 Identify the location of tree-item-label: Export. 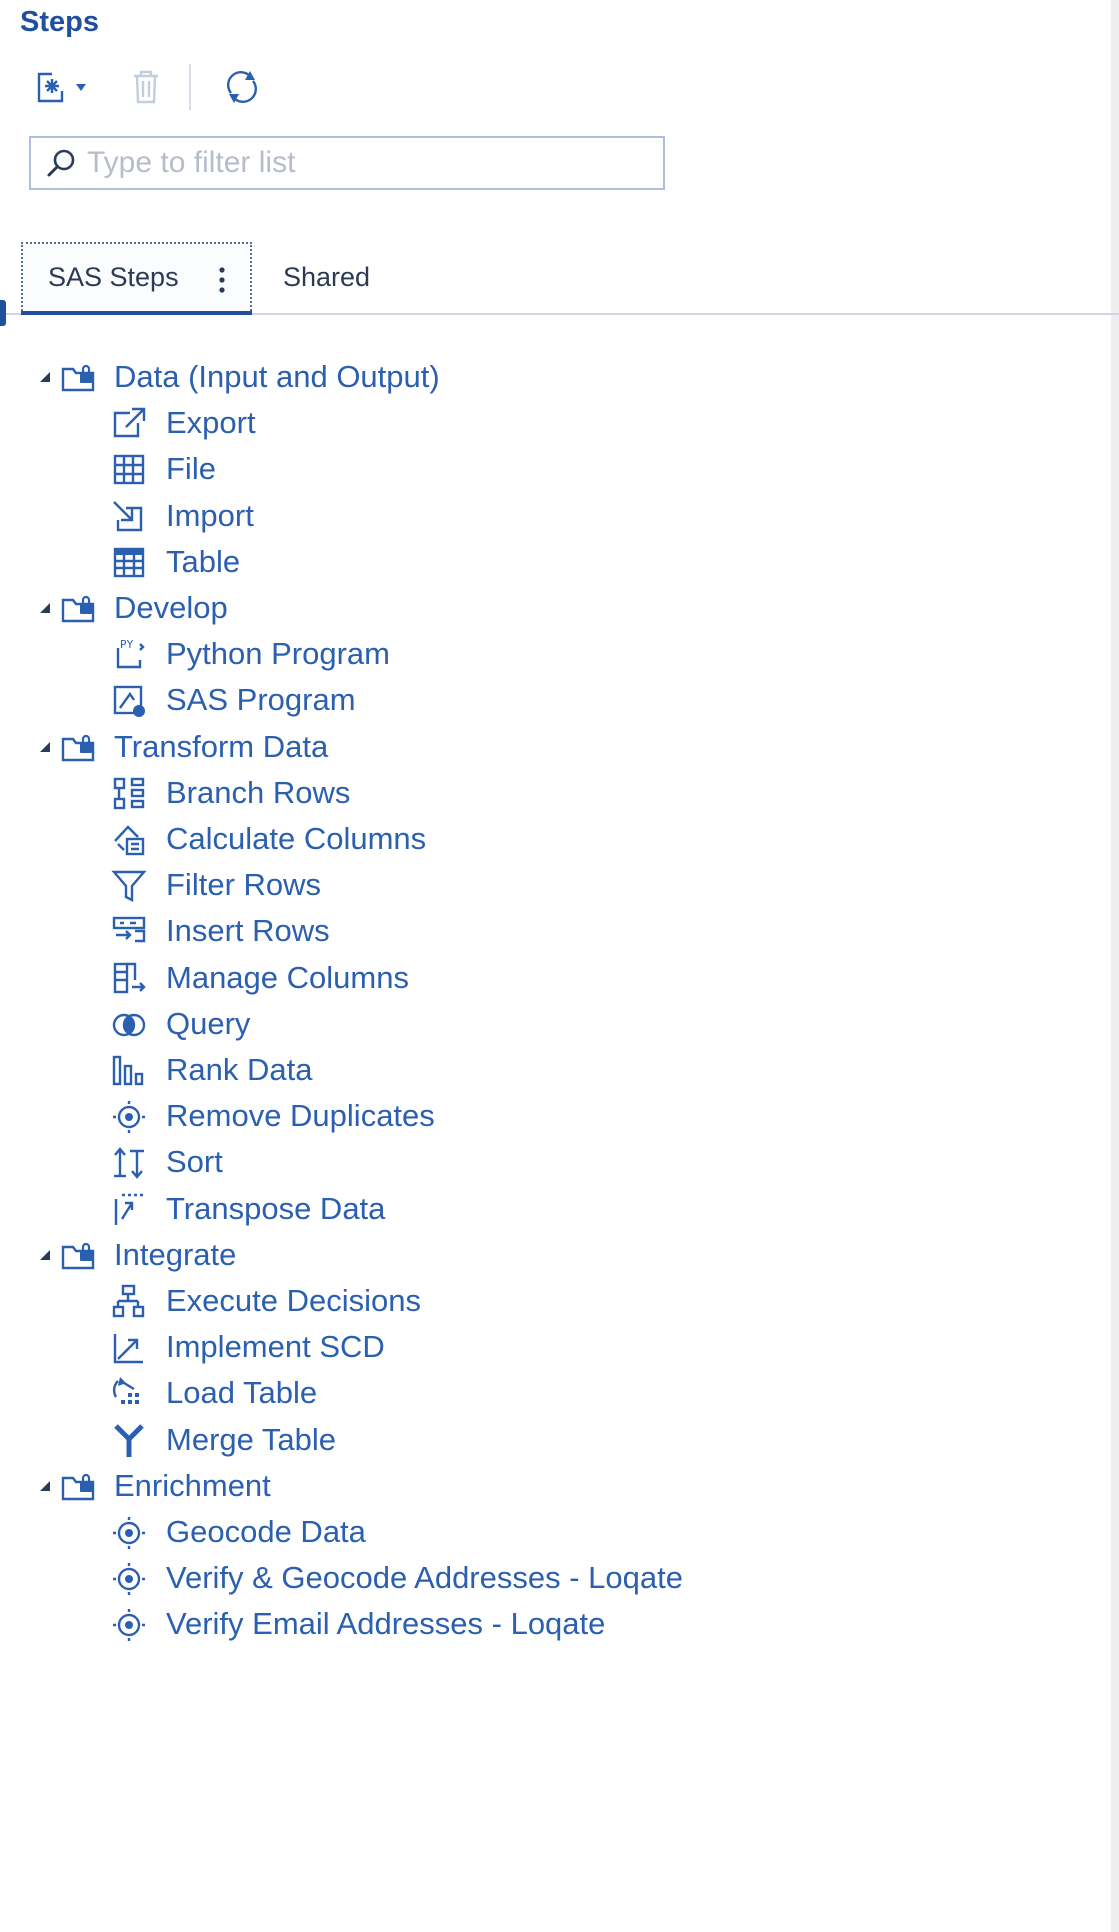
(211, 423).